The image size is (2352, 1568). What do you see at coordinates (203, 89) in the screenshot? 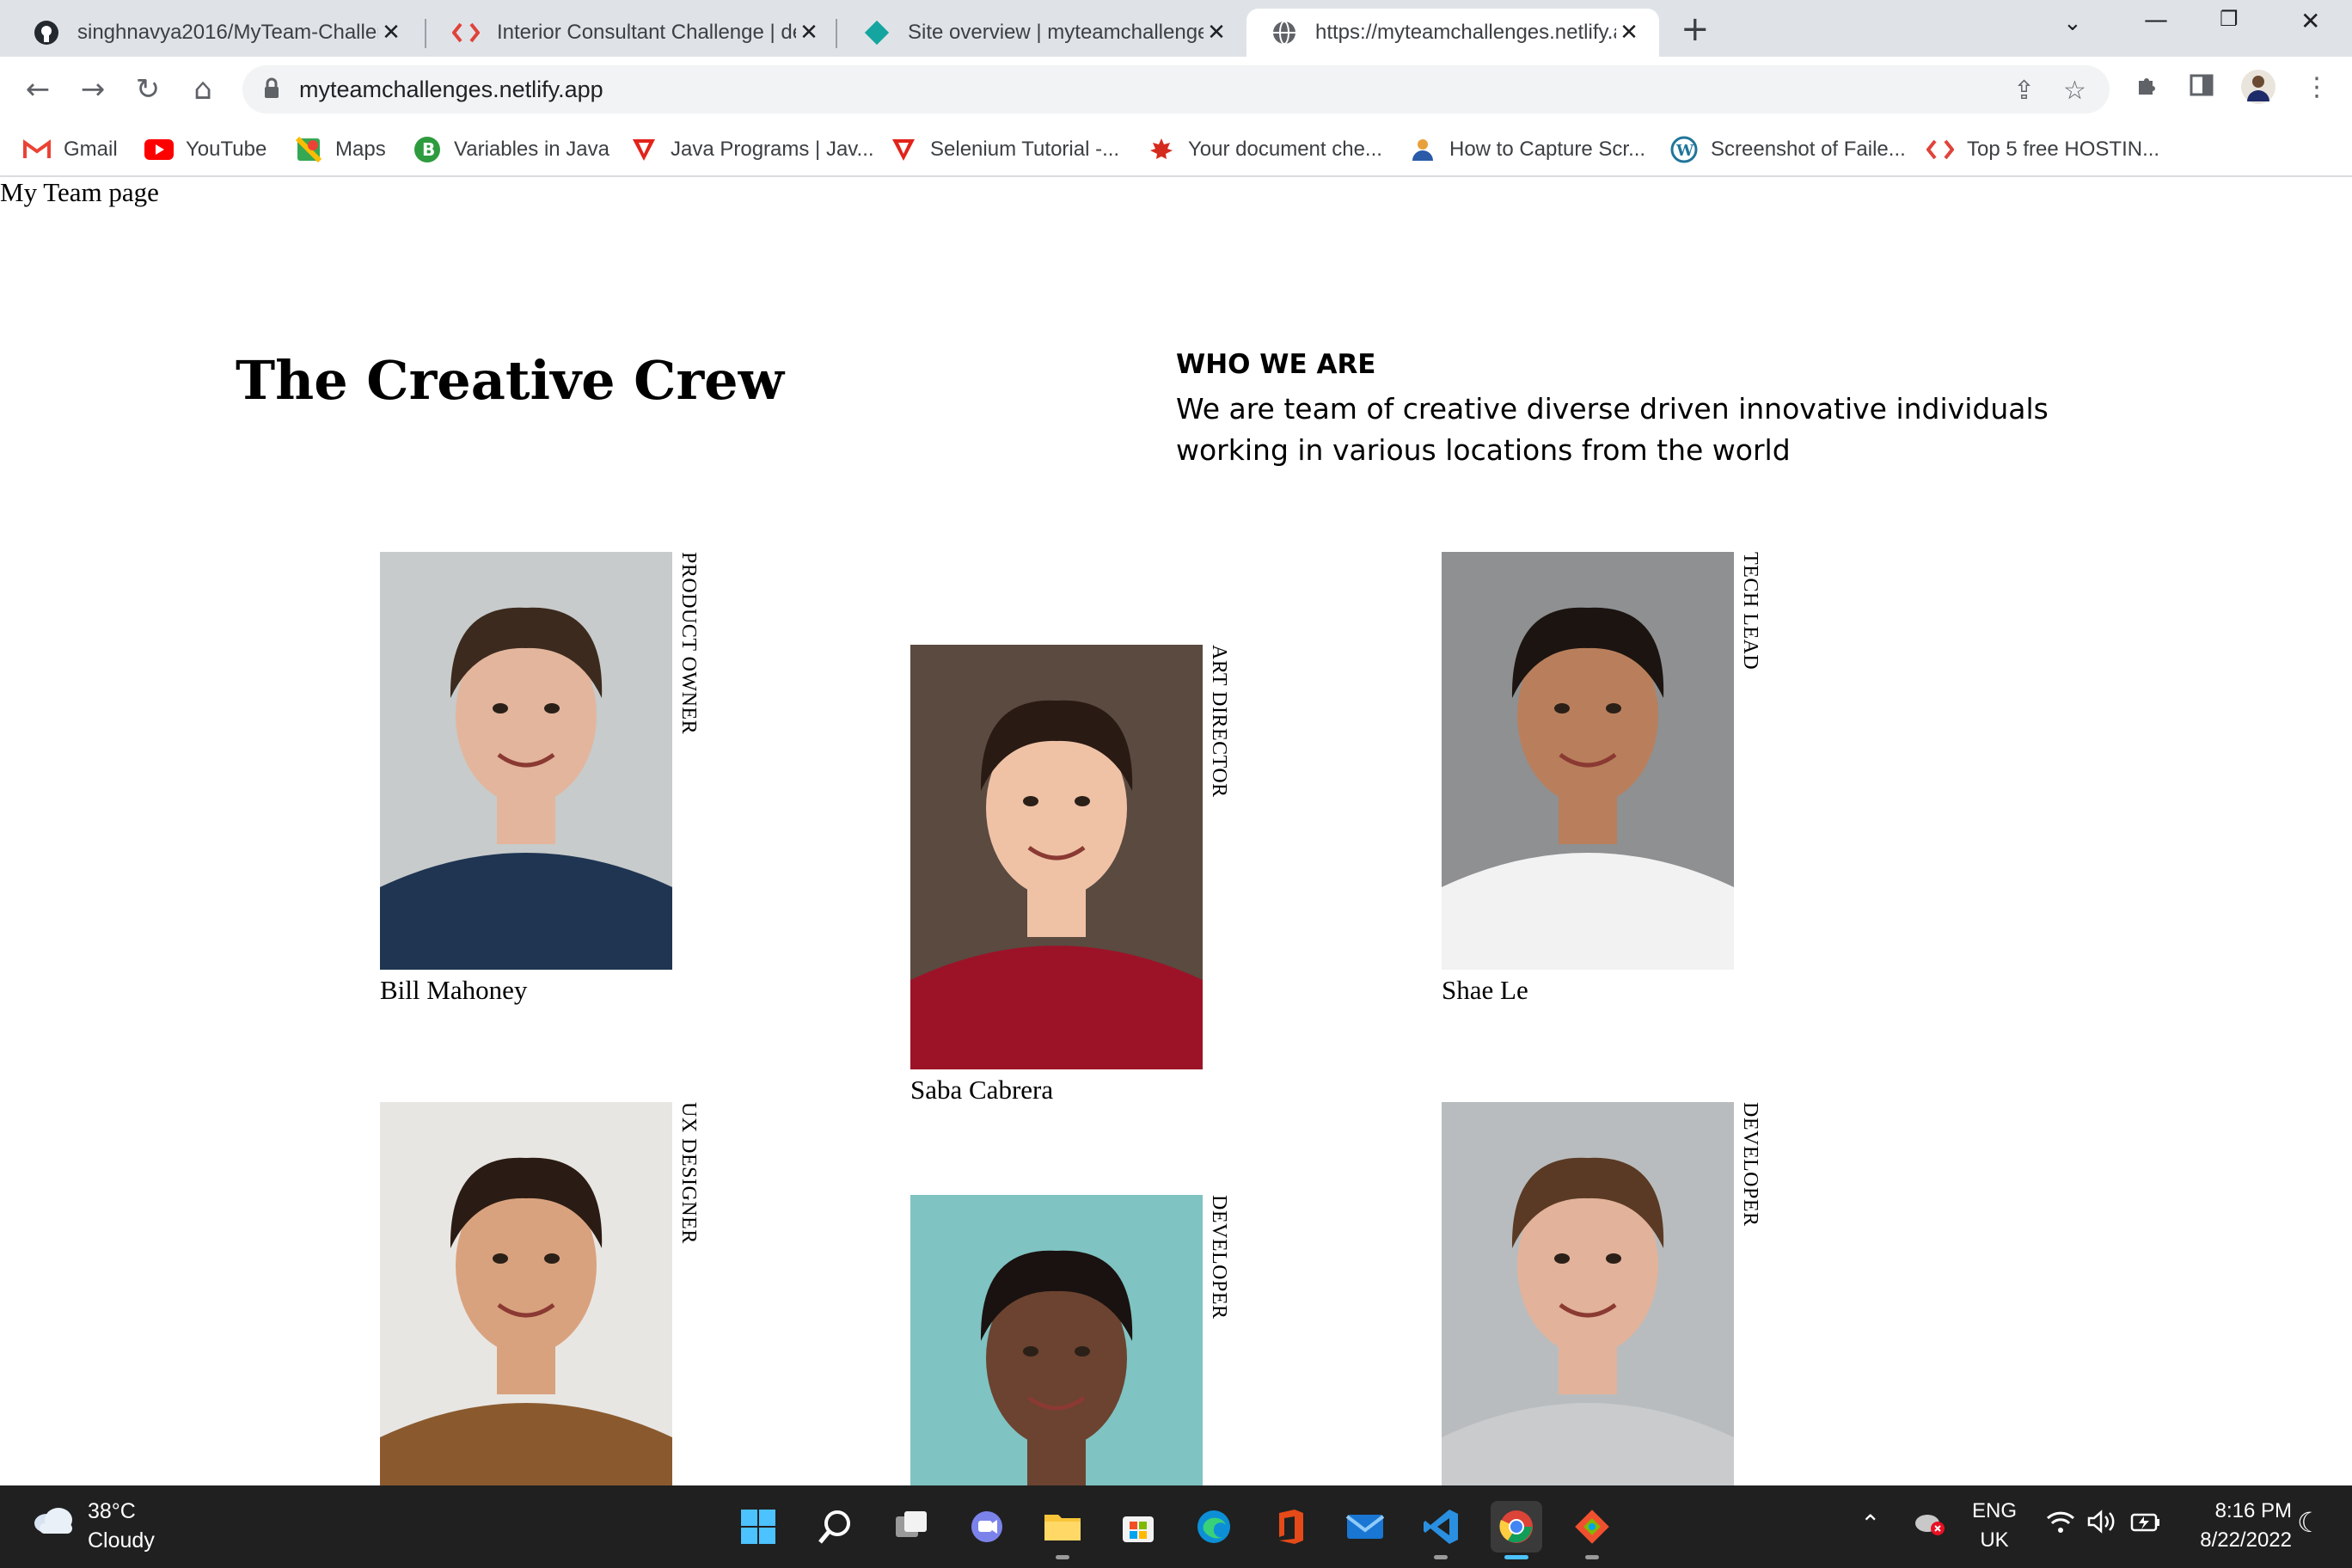
I see `home-icon: ⌂` at bounding box center [203, 89].